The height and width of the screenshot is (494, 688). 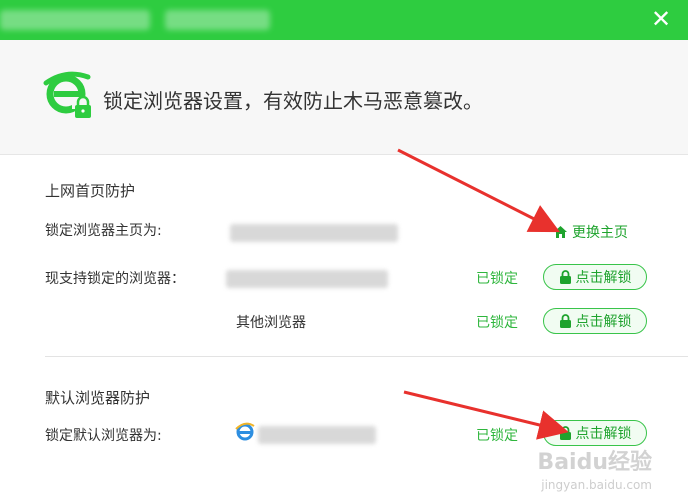 What do you see at coordinates (115, 279) in the screenshot?
I see `supported-browsers-label: 现支持锁定的浏览器：` at bounding box center [115, 279].